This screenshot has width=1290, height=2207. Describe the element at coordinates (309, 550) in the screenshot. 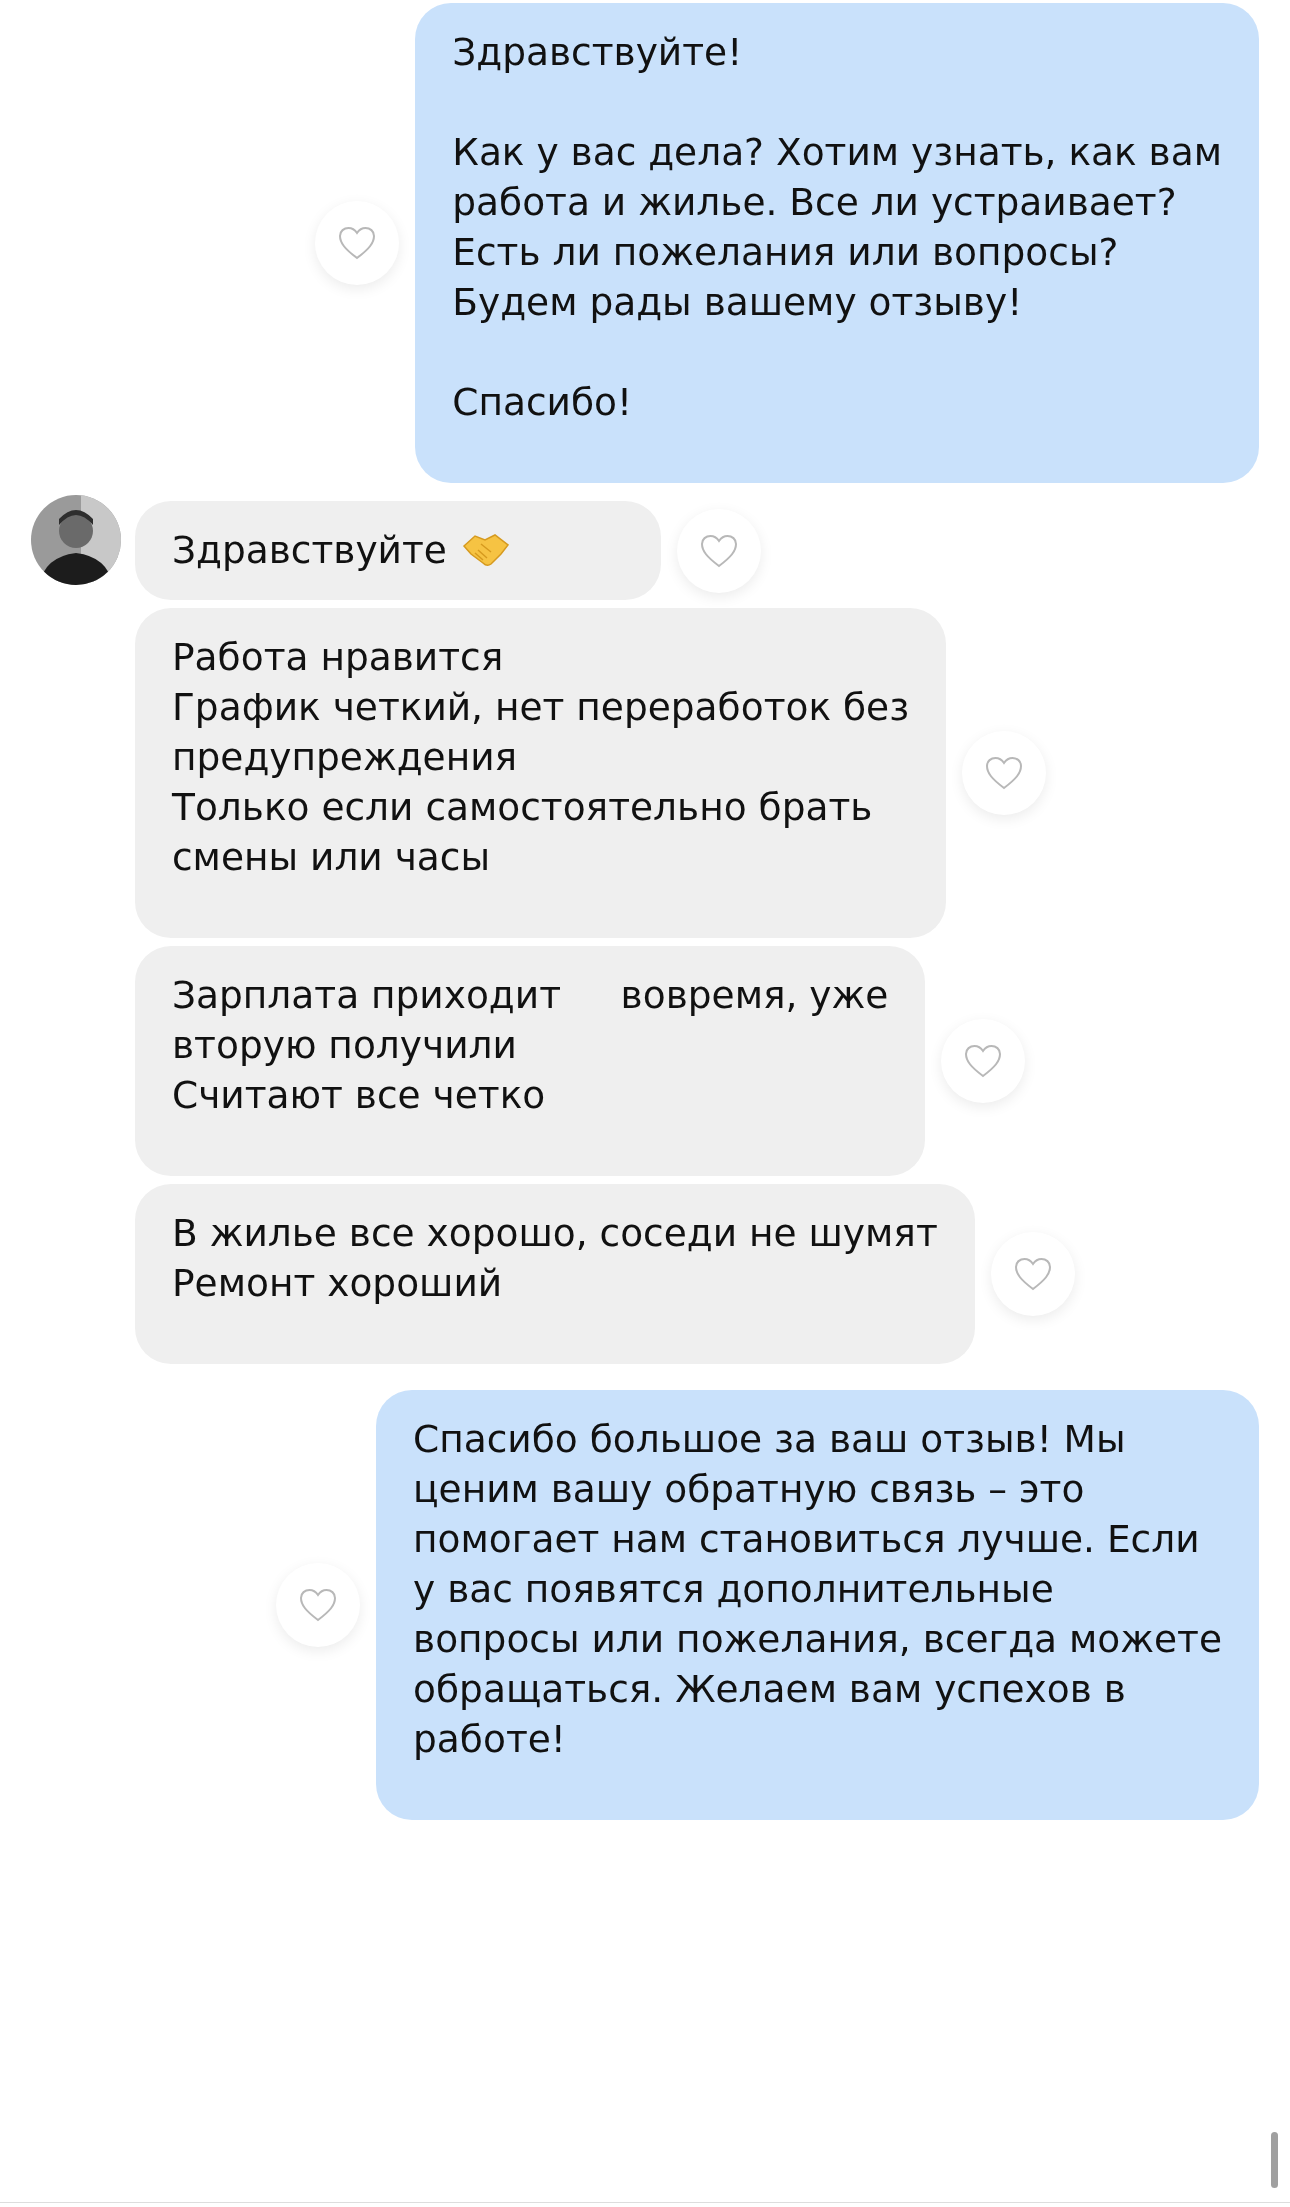

I see `message-text: Здравствуйте` at that location.